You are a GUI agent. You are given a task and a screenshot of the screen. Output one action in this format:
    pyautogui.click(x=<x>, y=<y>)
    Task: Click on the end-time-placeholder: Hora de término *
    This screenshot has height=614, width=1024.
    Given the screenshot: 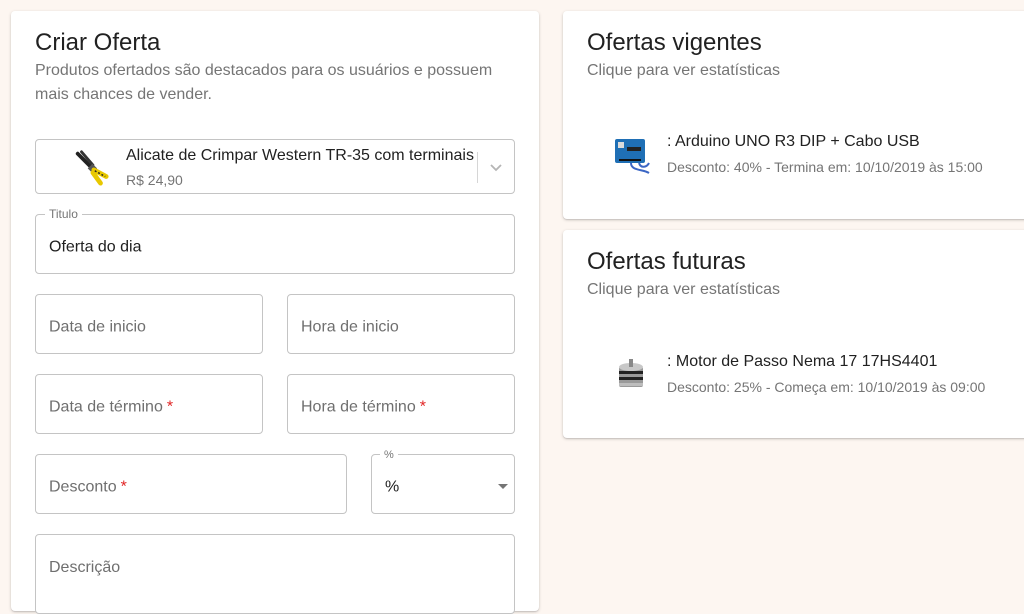 What is the action you would take?
    pyautogui.click(x=363, y=408)
    